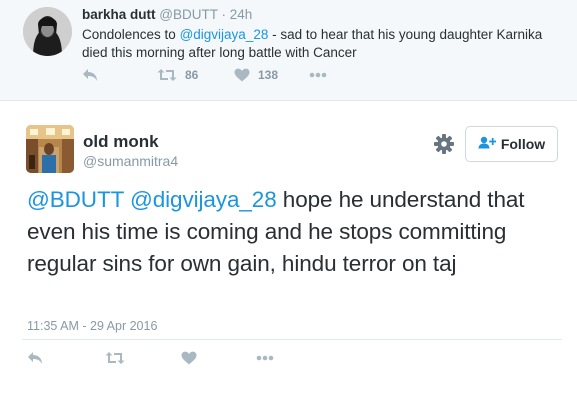 Image resolution: width=577 pixels, height=400 pixels. Describe the element at coordinates (292, 339) in the screenshot. I see `divider` at that location.